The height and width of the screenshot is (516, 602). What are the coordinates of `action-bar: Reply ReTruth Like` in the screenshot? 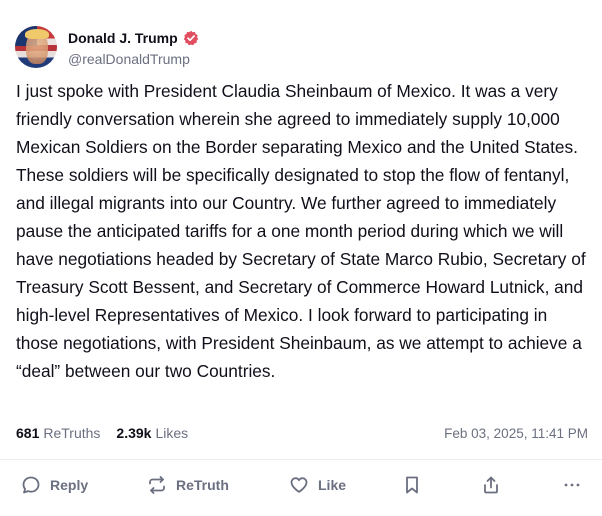 It's located at (301, 485).